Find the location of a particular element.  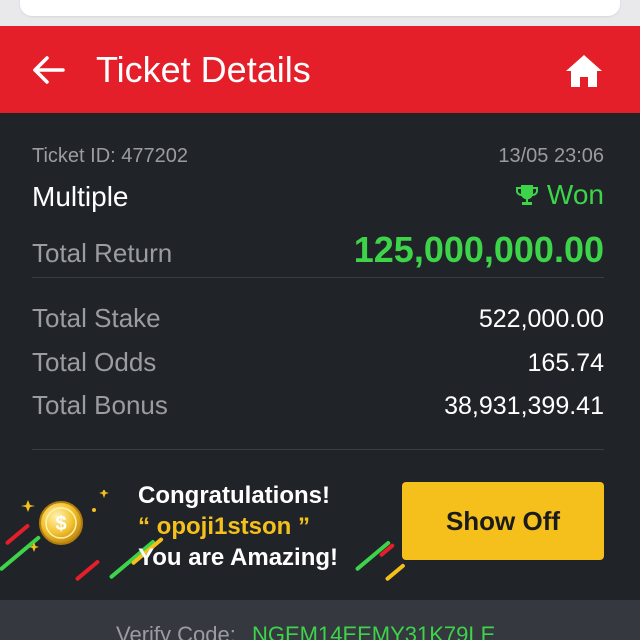

status-badge: Won is located at coordinates (559, 195).